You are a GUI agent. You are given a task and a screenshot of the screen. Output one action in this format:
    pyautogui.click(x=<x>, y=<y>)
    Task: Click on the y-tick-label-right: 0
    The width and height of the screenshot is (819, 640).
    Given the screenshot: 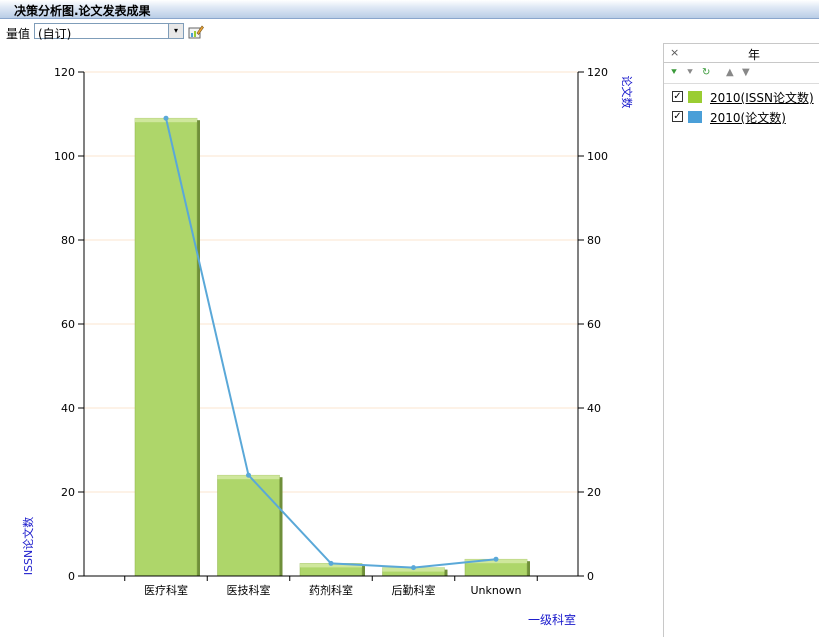 What is the action you would take?
    pyautogui.click(x=590, y=576)
    